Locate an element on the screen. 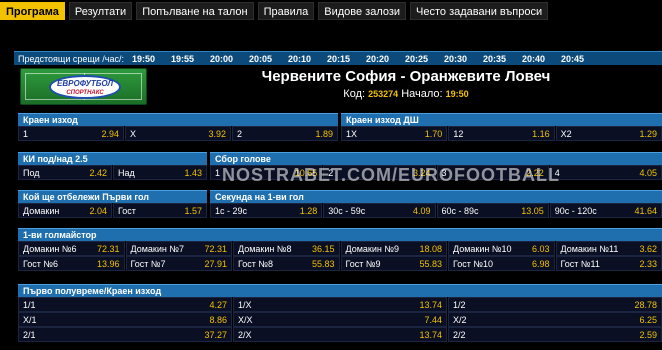 This screenshot has height=350, width=662. odd-cell: Домакин №10 6.03 is located at coordinates (501, 248).